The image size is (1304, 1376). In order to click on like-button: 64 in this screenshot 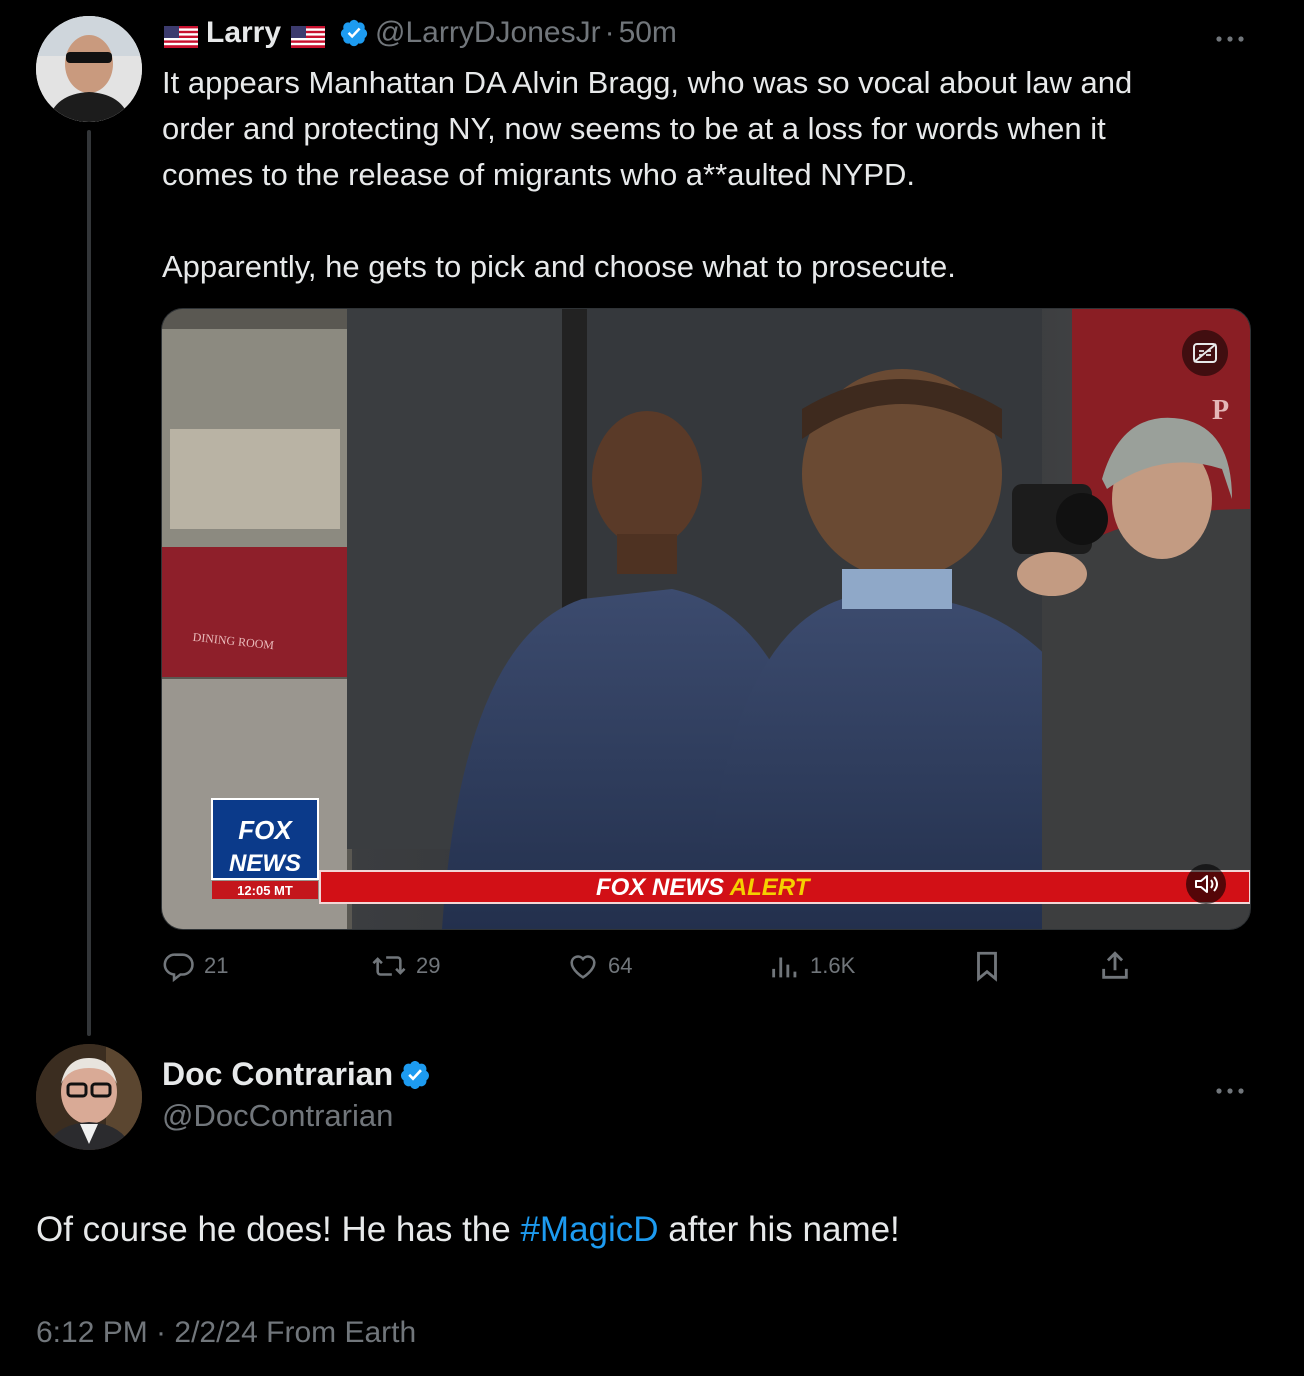, I will do `click(599, 966)`.